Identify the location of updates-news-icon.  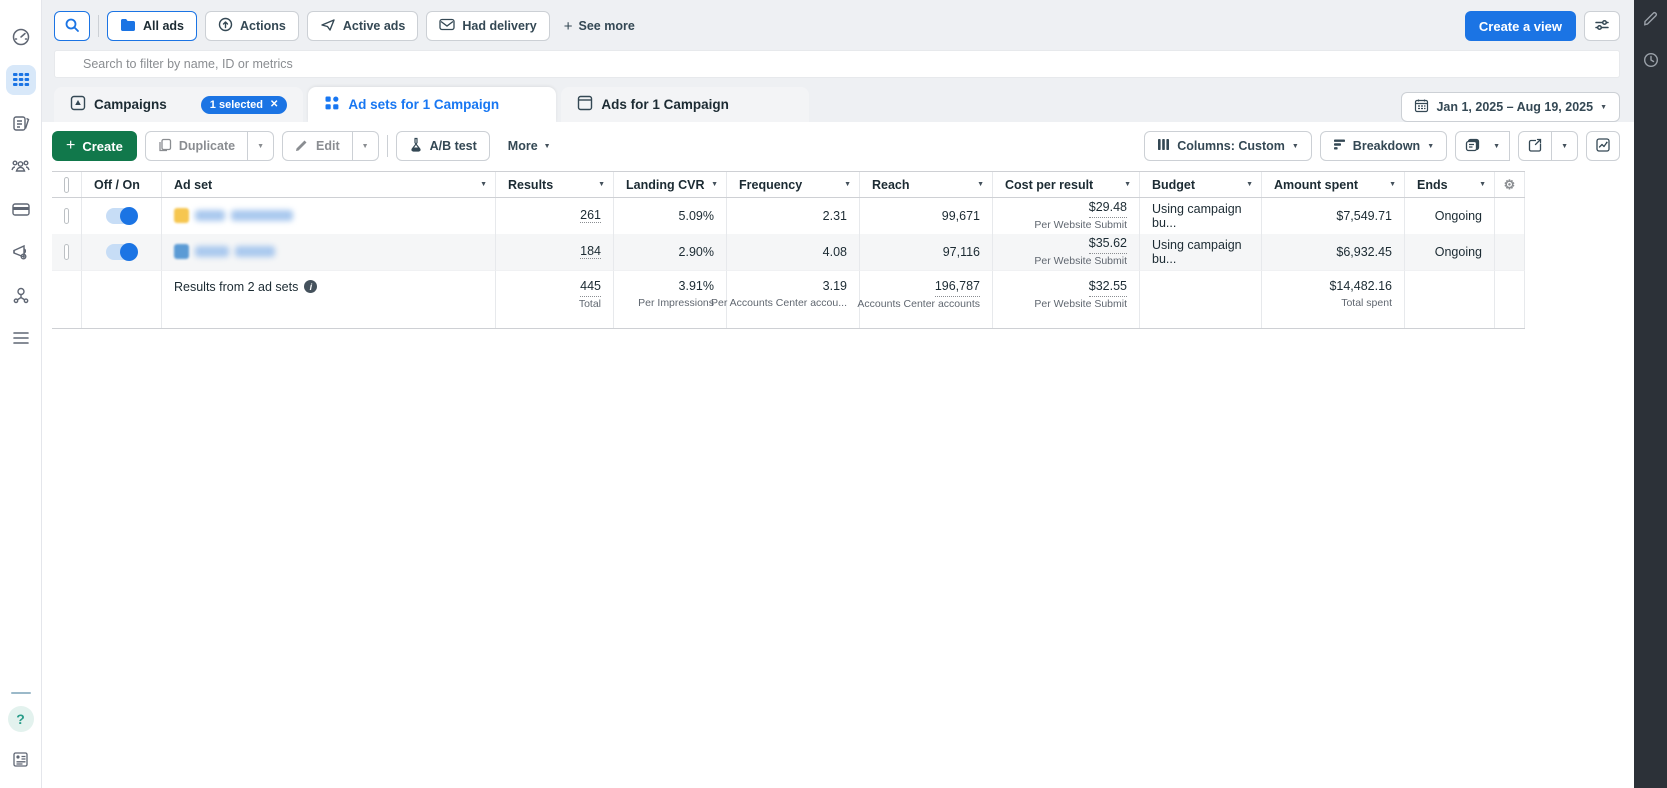
(21, 759).